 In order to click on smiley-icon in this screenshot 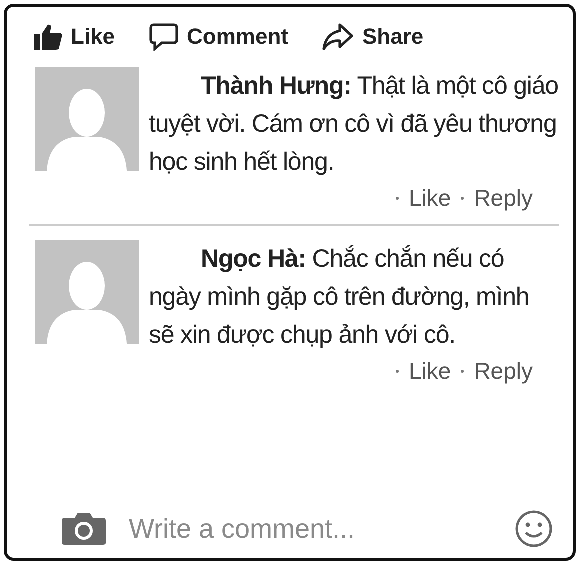, I will do `click(534, 529)`.